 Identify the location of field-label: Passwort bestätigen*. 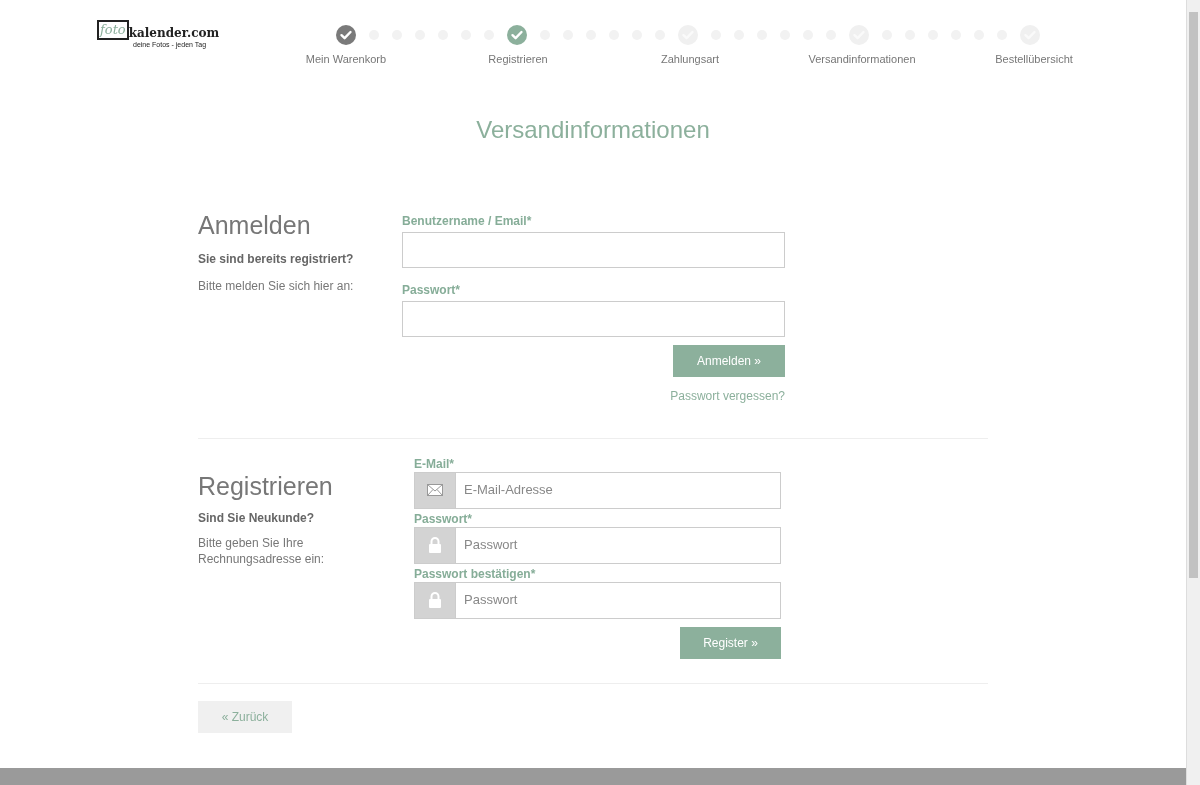
(475, 574).